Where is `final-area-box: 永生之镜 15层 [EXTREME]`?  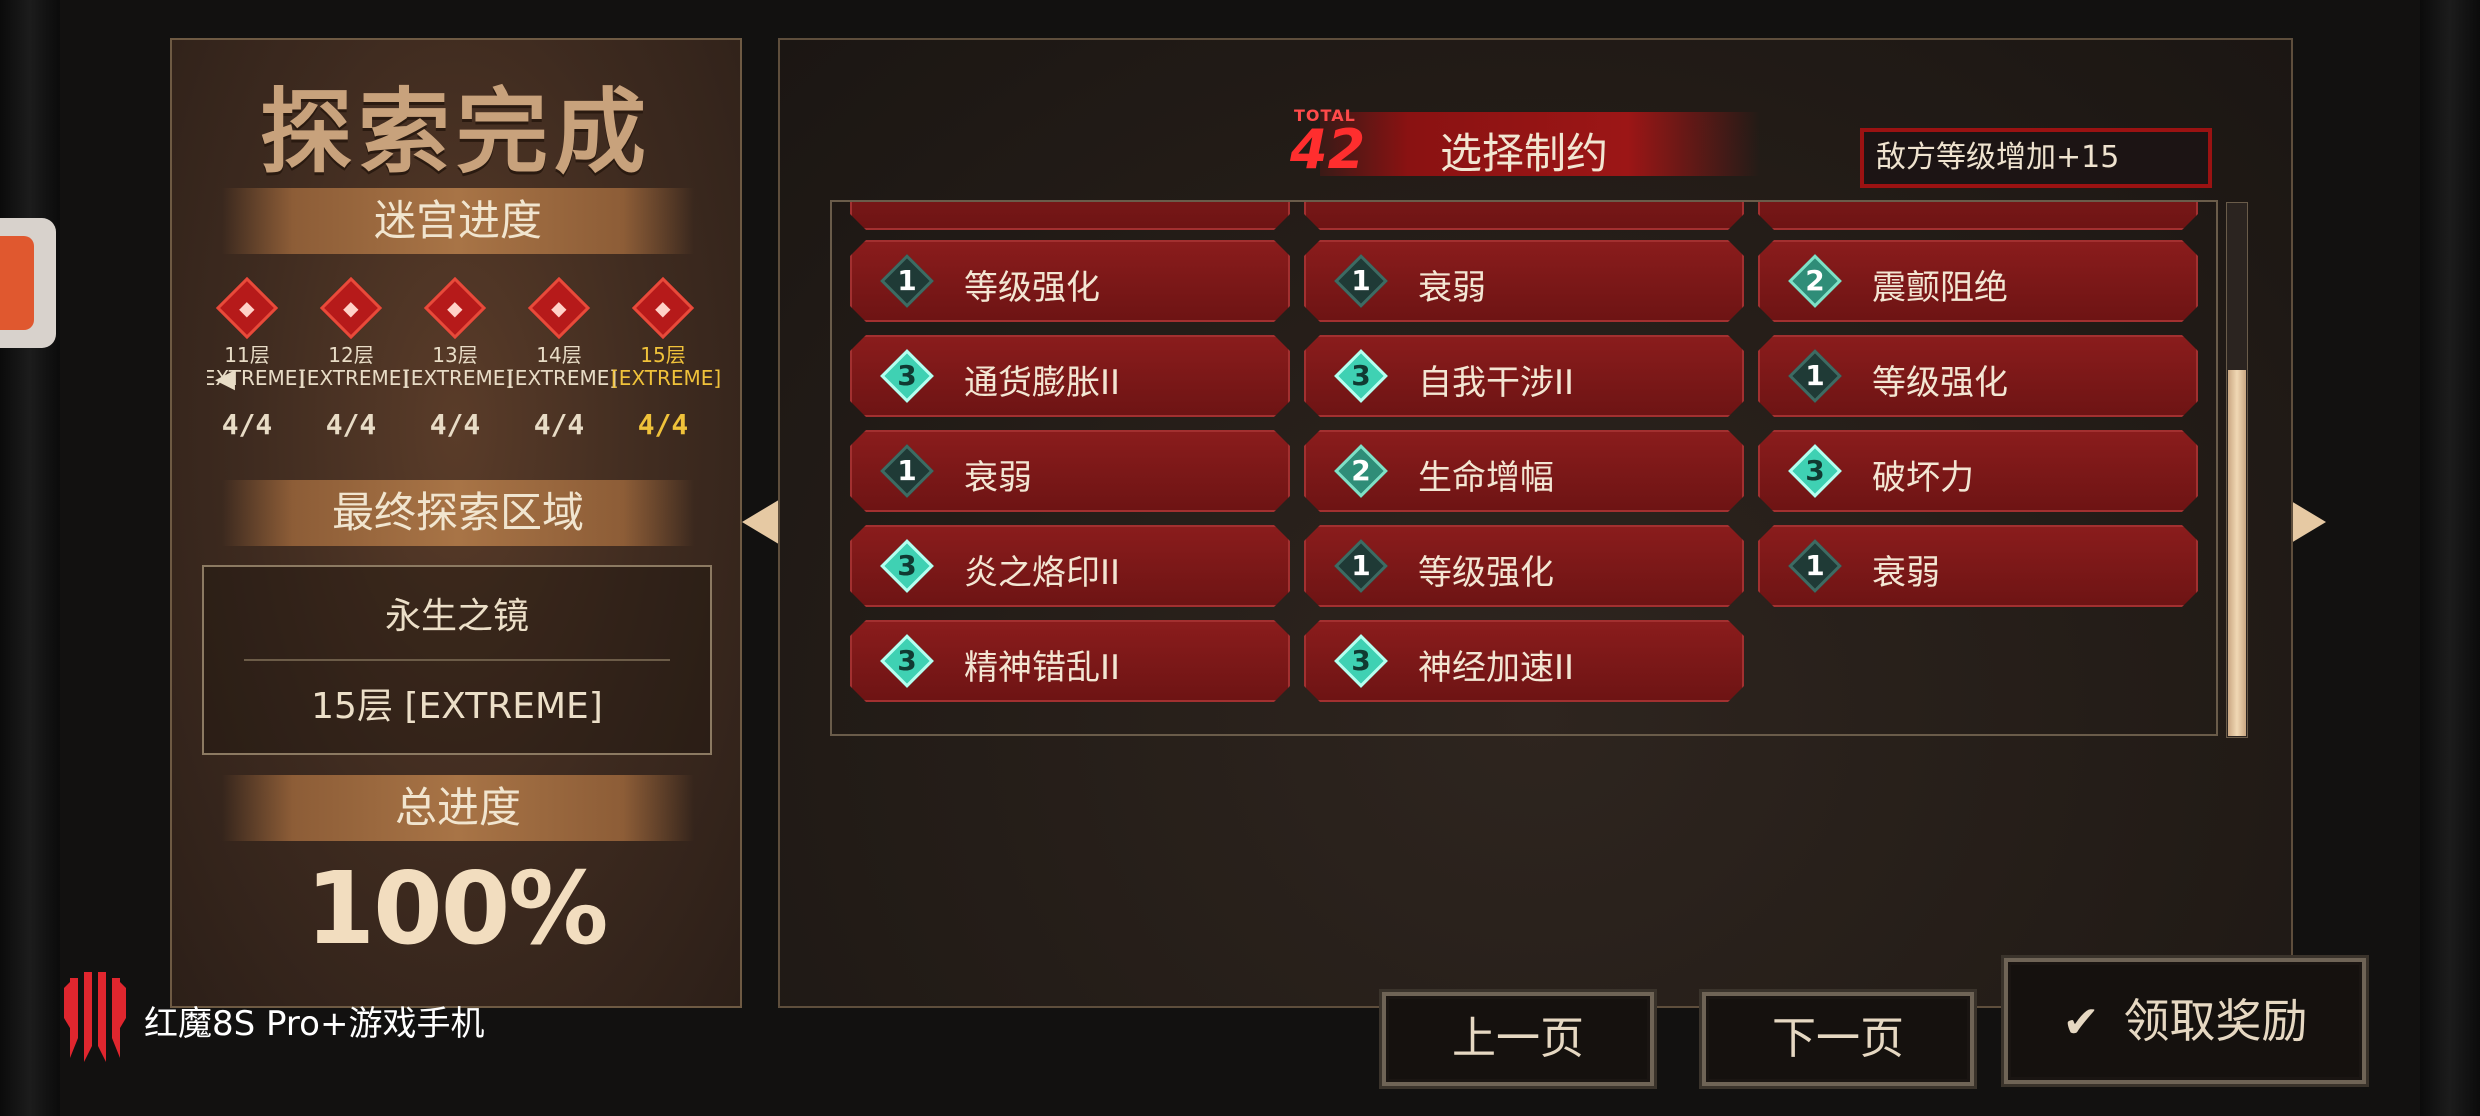
final-area-box: 永生之镜 15层 [EXTREME] is located at coordinates (457, 660).